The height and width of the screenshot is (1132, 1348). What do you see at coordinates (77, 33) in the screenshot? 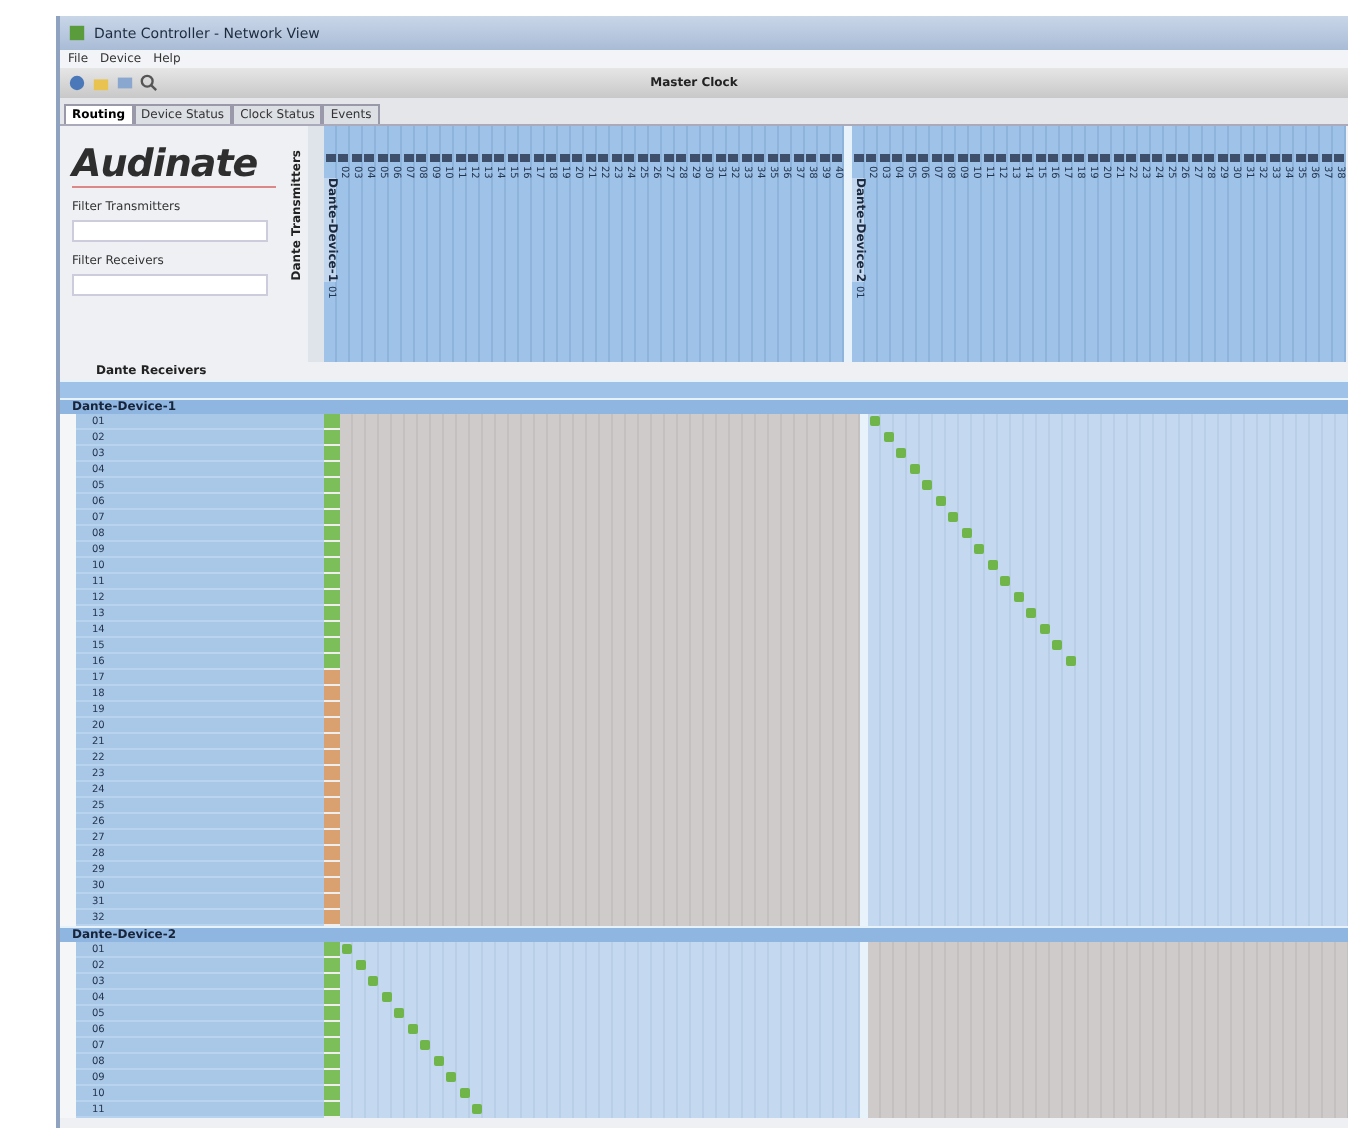
I see `app-icon` at bounding box center [77, 33].